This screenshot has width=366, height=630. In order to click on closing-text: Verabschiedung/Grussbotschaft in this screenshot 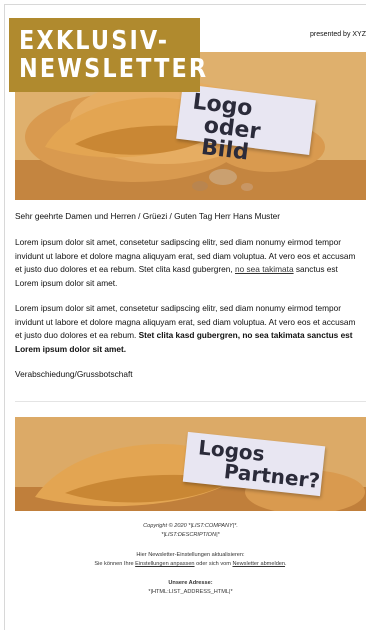, I will do `click(74, 374)`.